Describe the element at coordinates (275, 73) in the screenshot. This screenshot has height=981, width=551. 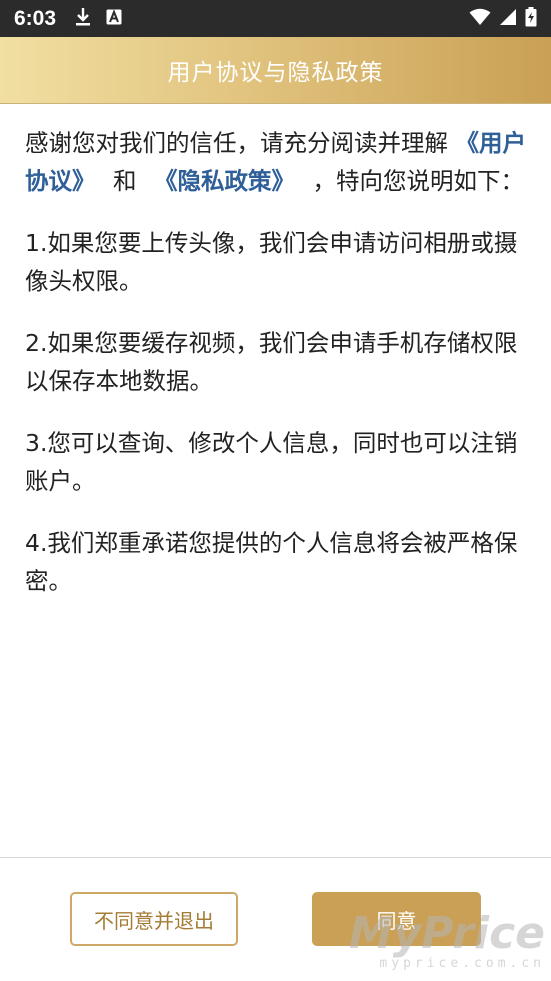
I see `page-title: 用户协议与隐私政策` at that location.